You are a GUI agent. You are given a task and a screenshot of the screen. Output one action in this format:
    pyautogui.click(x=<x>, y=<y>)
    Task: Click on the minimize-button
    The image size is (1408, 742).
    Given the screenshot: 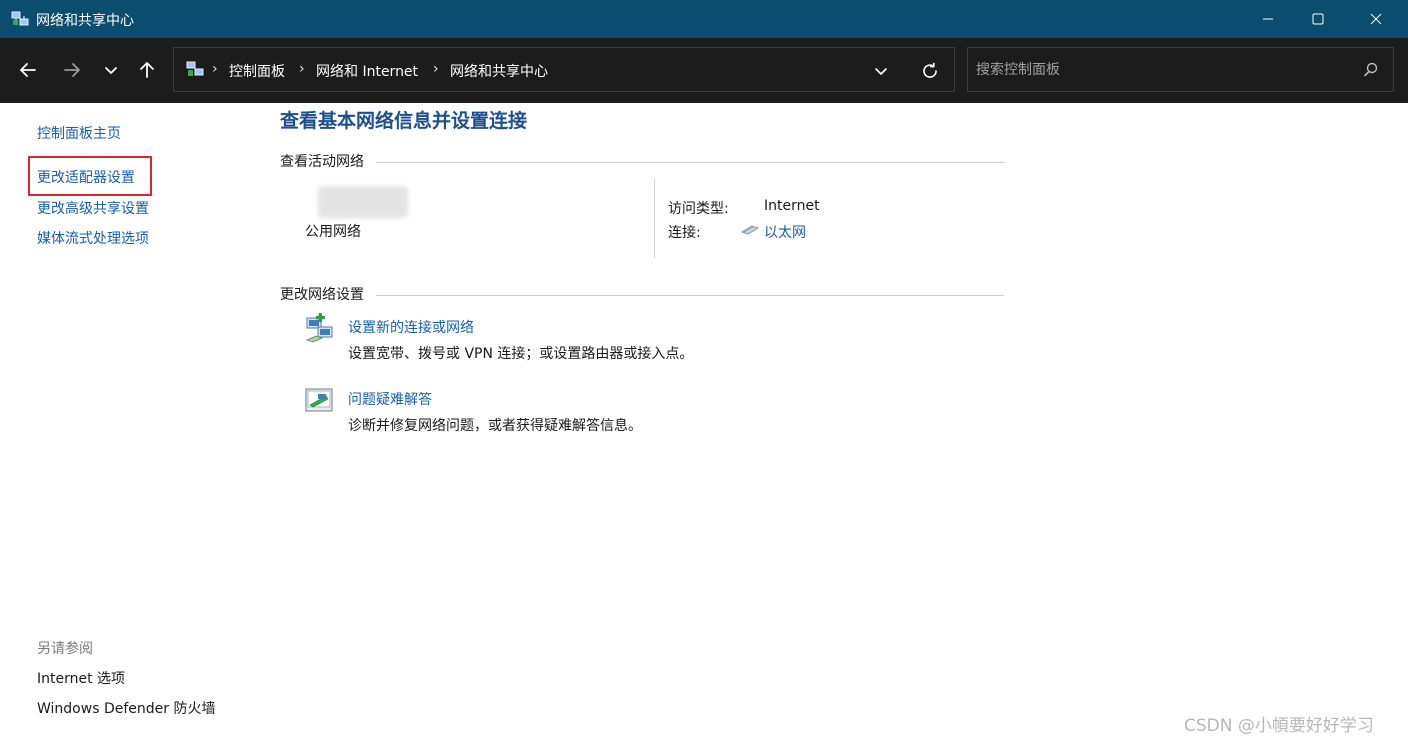 What is the action you would take?
    pyautogui.click(x=1268, y=19)
    